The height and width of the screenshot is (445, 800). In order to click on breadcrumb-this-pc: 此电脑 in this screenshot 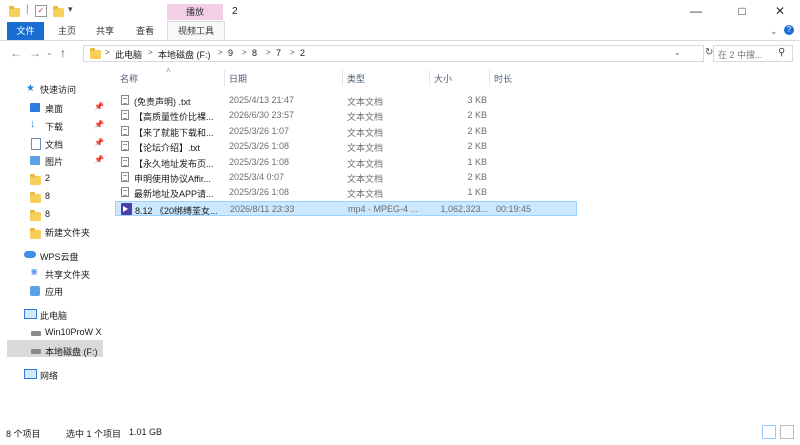, I will do `click(128, 54)`.